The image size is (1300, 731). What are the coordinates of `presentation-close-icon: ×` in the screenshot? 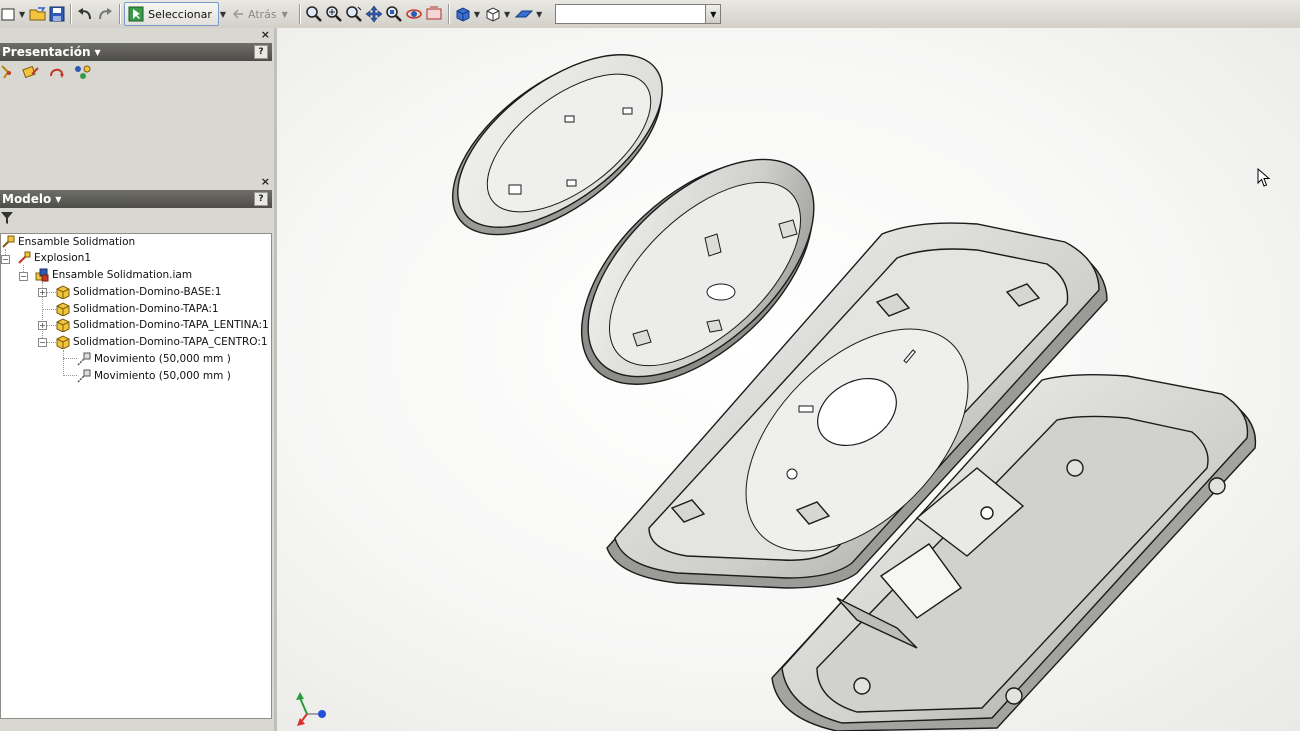 It's located at (265, 34).